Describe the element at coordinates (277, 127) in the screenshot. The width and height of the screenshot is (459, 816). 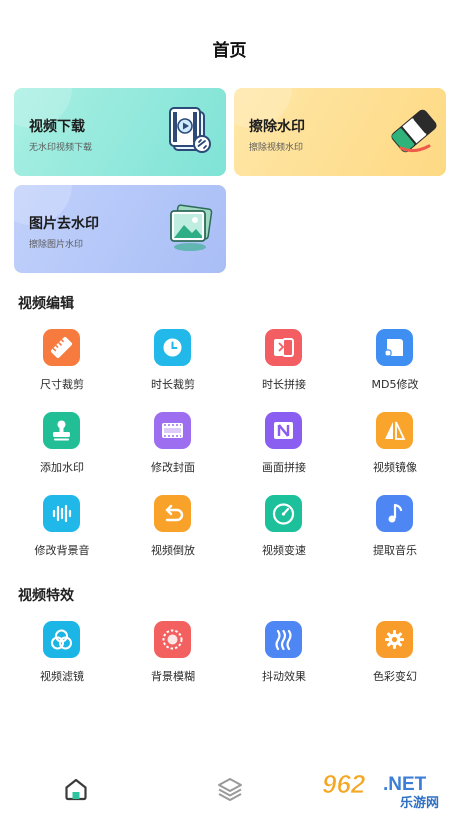
I see `card-title: 擦除水印` at that location.